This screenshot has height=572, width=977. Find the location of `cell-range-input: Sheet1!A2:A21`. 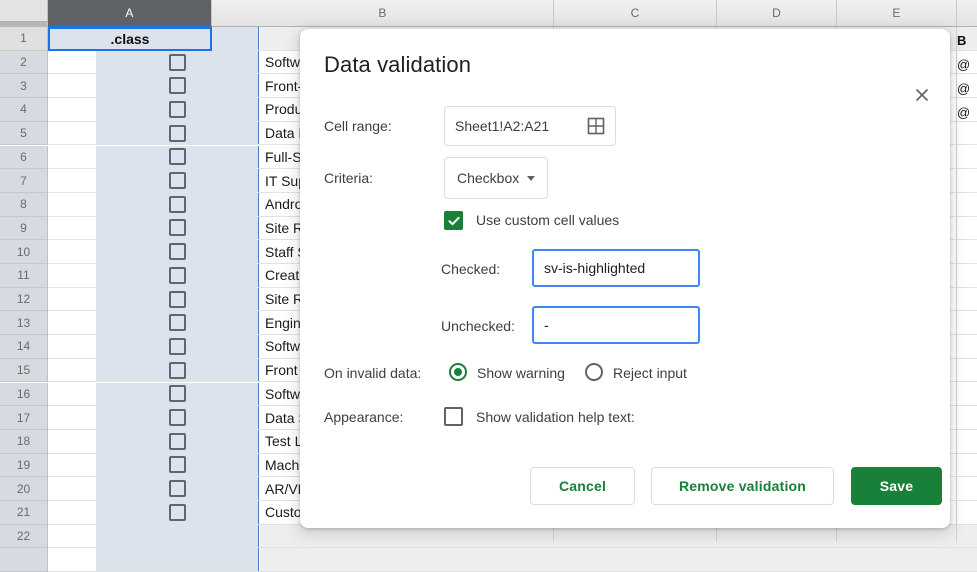

cell-range-input: Sheet1!A2:A21 is located at coordinates (530, 126).